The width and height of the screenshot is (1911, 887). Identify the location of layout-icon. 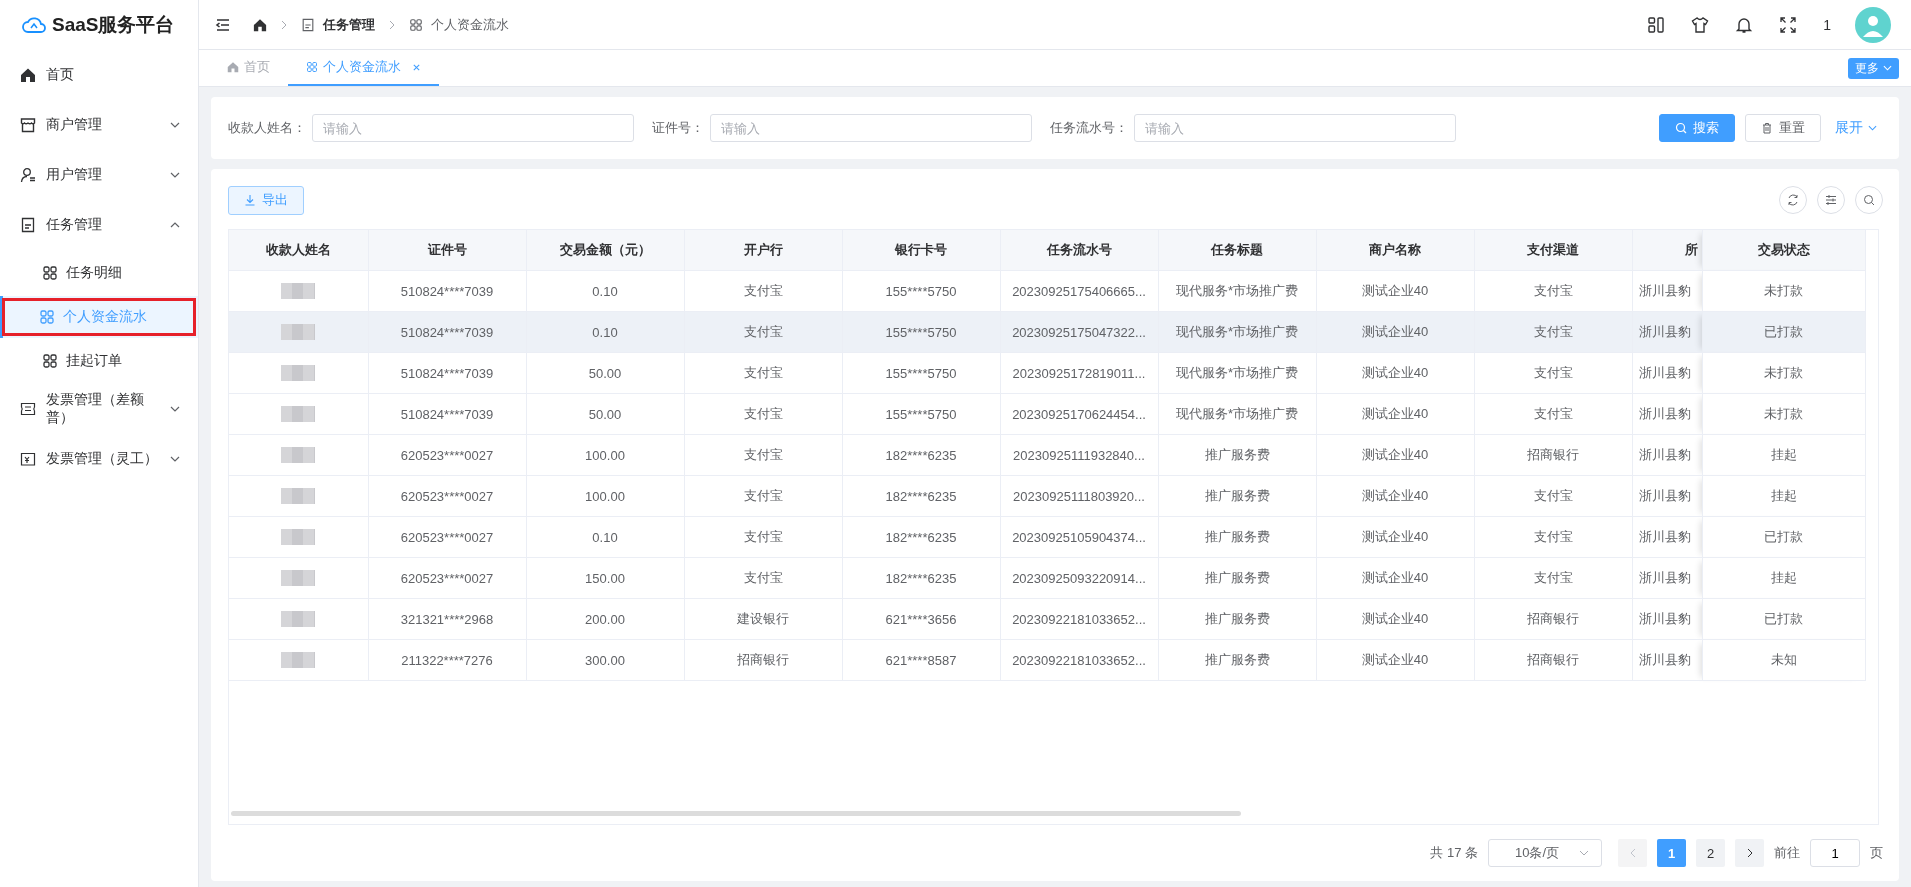
(1656, 24).